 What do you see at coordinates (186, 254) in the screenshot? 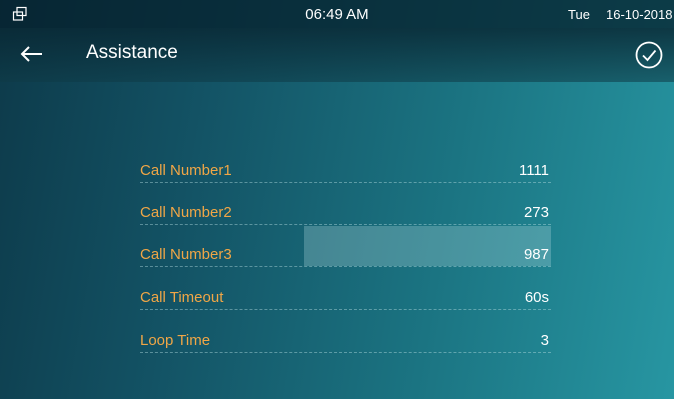
I see `setting-label: Call Number3` at bounding box center [186, 254].